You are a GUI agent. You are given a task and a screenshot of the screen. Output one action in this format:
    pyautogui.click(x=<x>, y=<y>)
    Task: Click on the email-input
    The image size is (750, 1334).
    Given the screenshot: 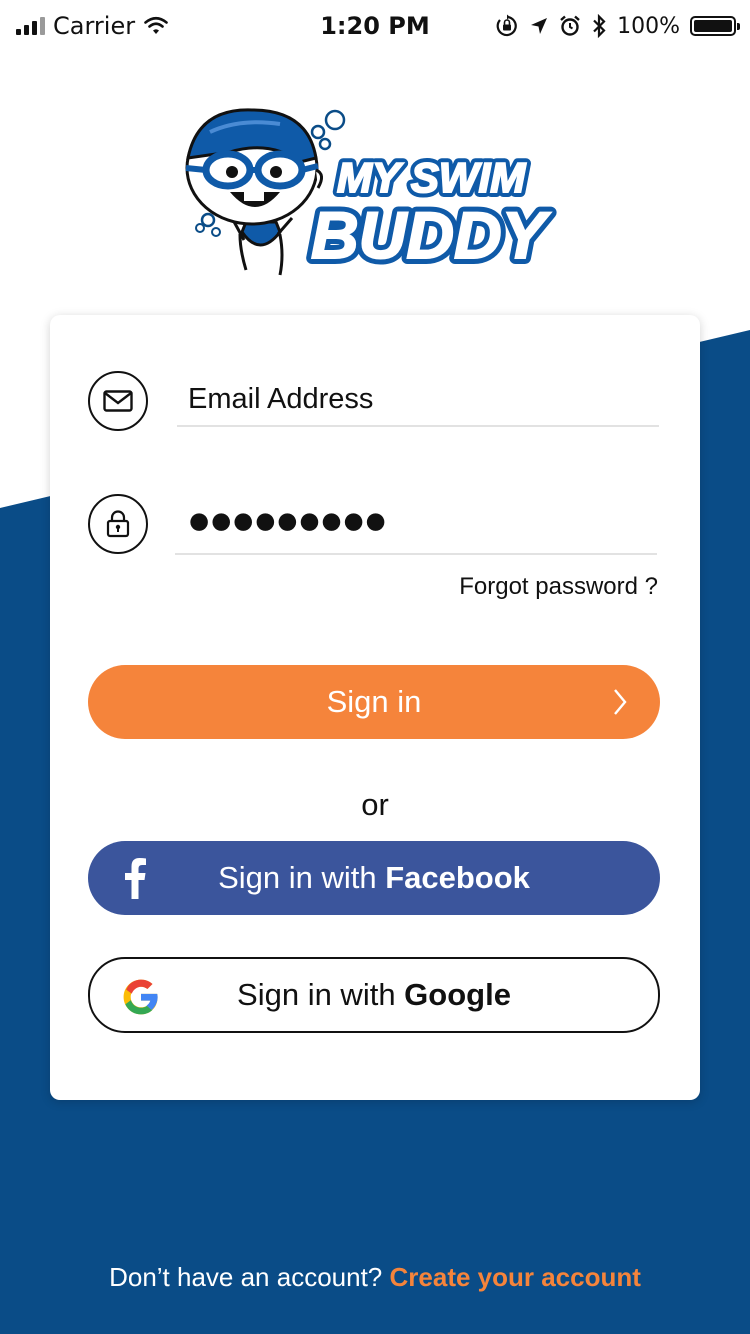 What is the action you would take?
    pyautogui.click(x=423, y=399)
    